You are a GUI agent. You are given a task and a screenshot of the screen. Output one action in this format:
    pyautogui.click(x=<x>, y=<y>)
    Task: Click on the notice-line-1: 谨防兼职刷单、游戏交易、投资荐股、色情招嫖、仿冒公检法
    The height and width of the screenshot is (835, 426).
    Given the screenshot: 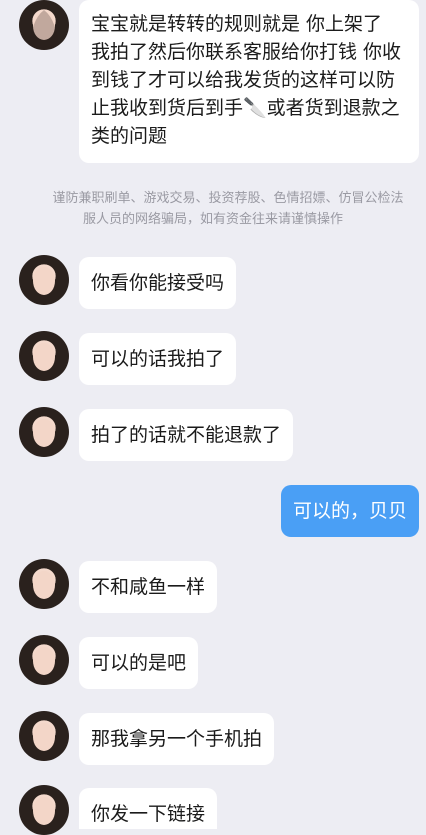 What is the action you would take?
    pyautogui.click(x=228, y=198)
    